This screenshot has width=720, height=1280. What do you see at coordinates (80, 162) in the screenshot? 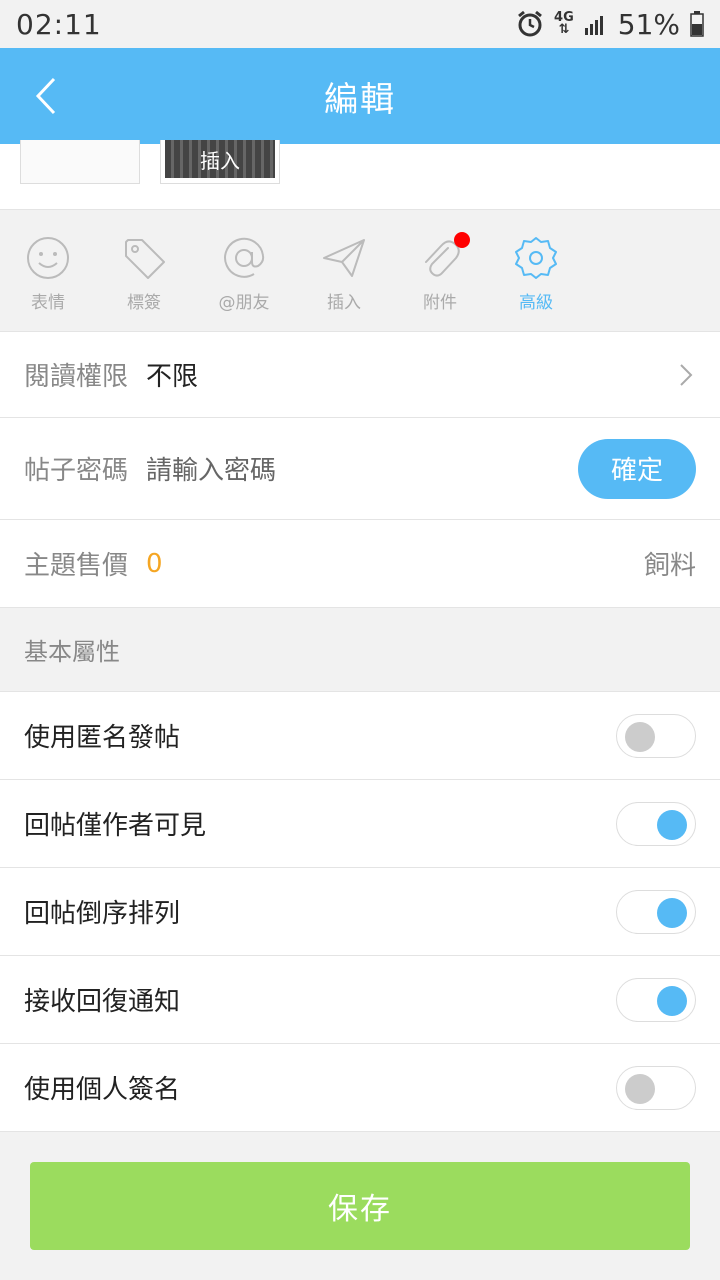
I see `media-thumbnail-empty` at bounding box center [80, 162].